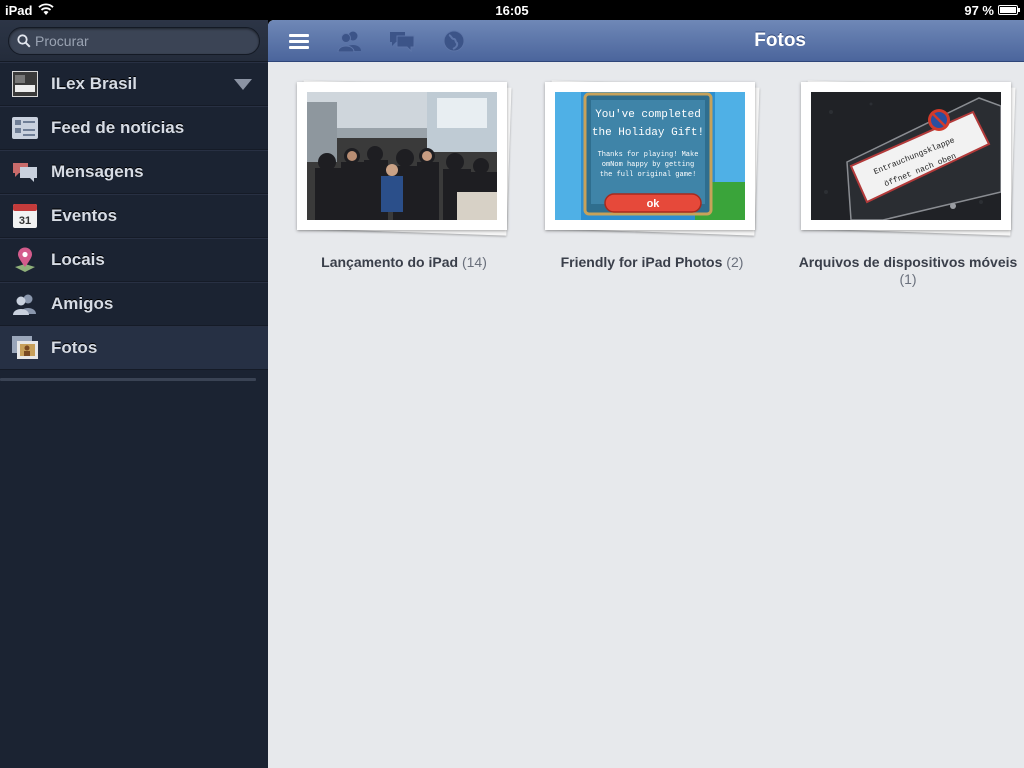 This screenshot has height=768, width=1024. I want to click on album-thumbnail: Entrauchungsklappe öffnet nach oben, so click(906, 156).